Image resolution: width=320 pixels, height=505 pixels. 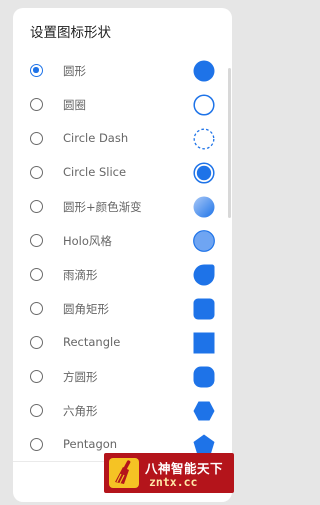 I want to click on option-label: 圆角矩形, so click(x=86, y=309).